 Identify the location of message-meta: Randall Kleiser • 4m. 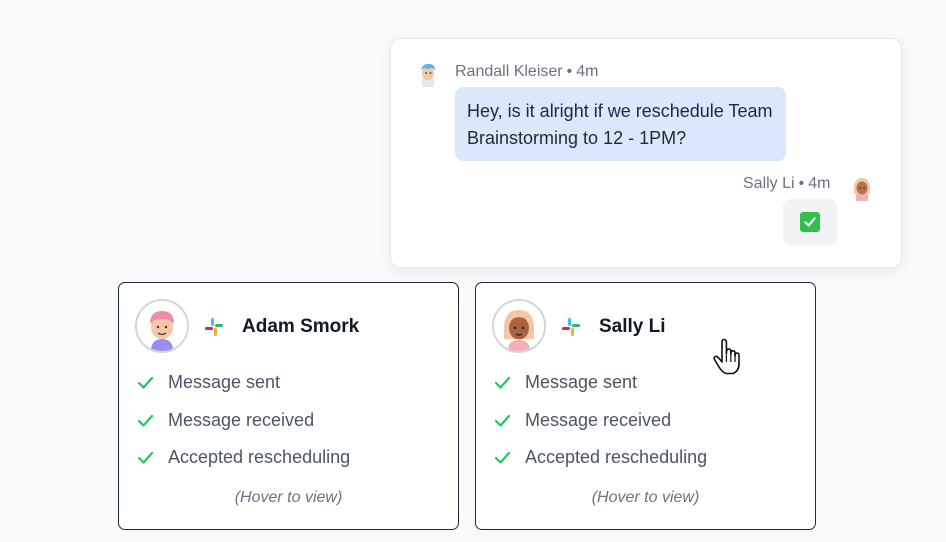
(526, 72).